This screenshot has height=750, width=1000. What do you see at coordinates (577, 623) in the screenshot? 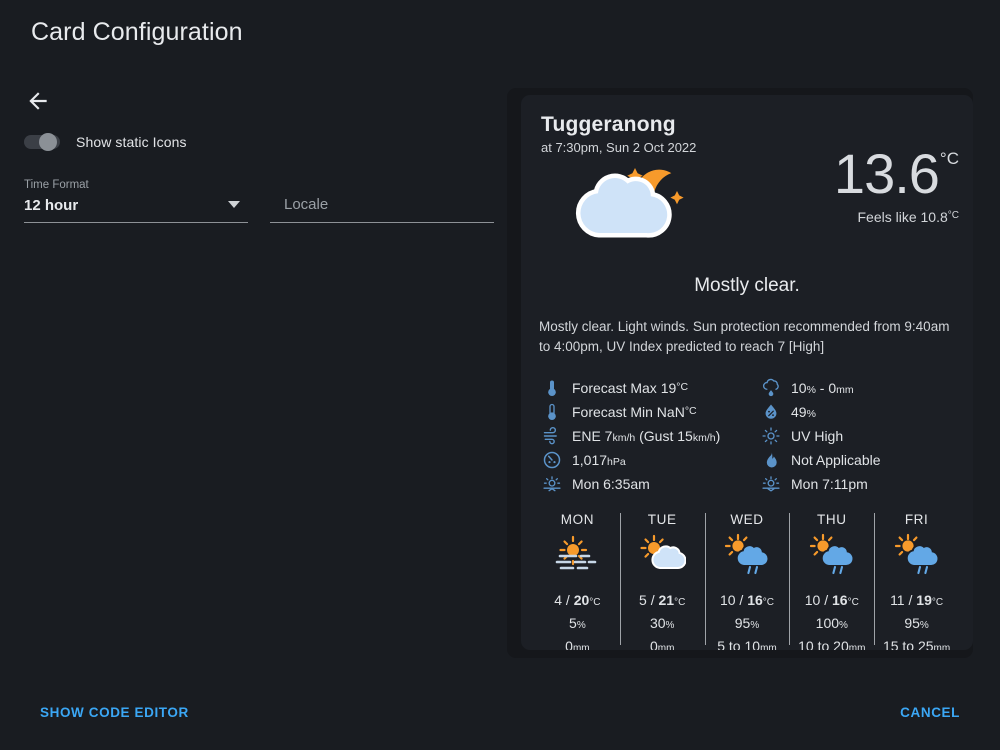
I see `forecast-pop: 5%` at bounding box center [577, 623].